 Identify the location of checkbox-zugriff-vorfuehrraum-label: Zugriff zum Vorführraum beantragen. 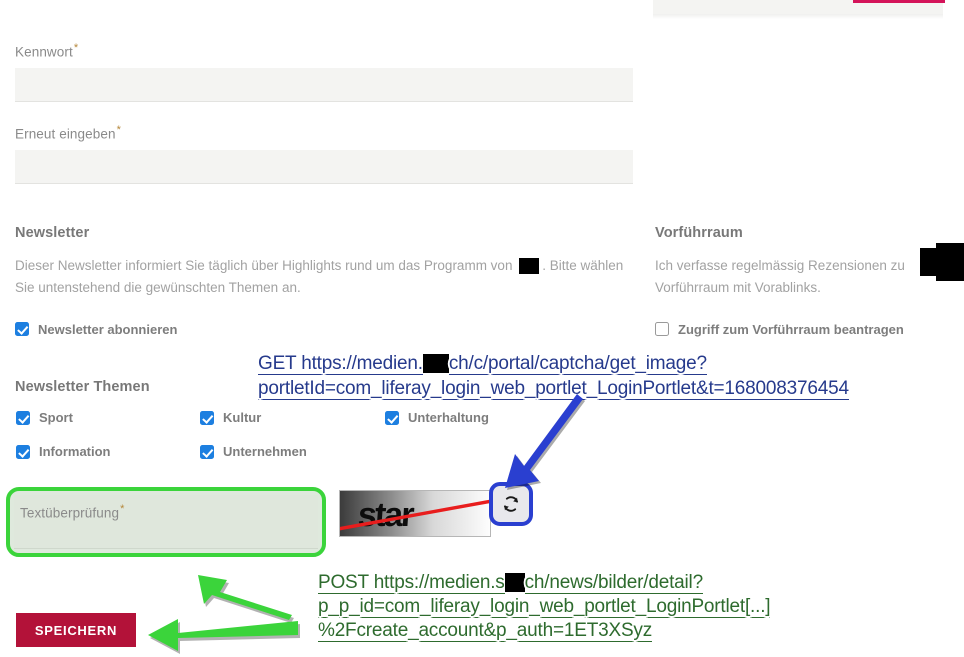
(791, 329).